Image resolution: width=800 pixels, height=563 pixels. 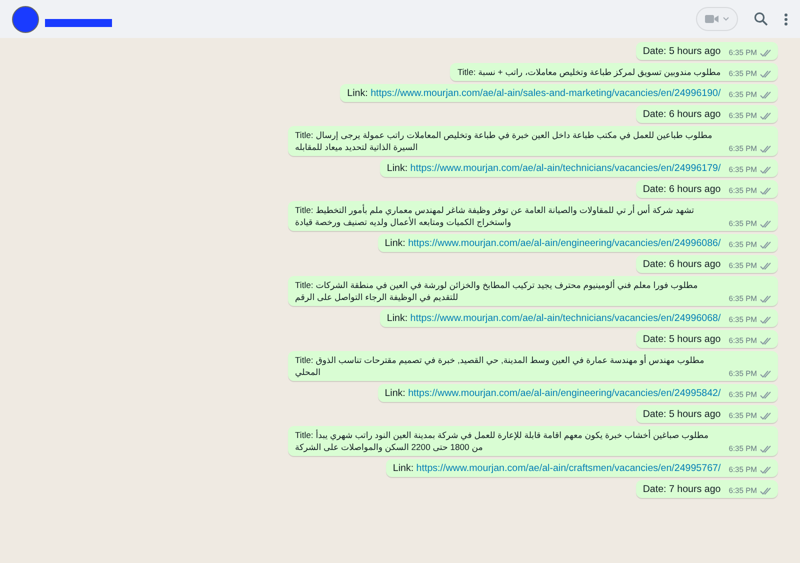 I want to click on message-text: Link: https://www.mourjan.com/ae/al-ain/technicians/vacancies/en/24996179/, so click(x=553, y=168).